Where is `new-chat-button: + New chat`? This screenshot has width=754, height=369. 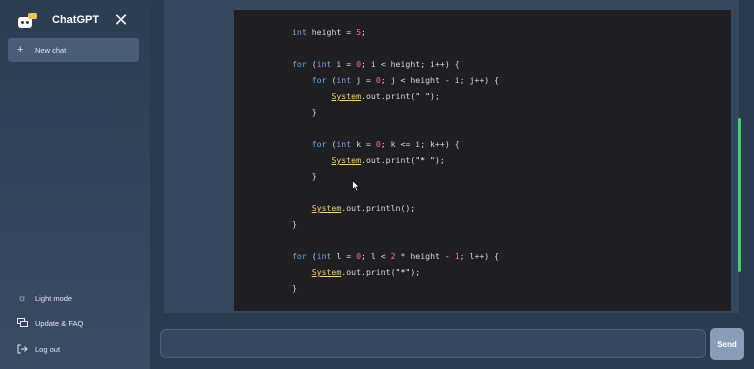 new-chat-button: + New chat is located at coordinates (73, 50).